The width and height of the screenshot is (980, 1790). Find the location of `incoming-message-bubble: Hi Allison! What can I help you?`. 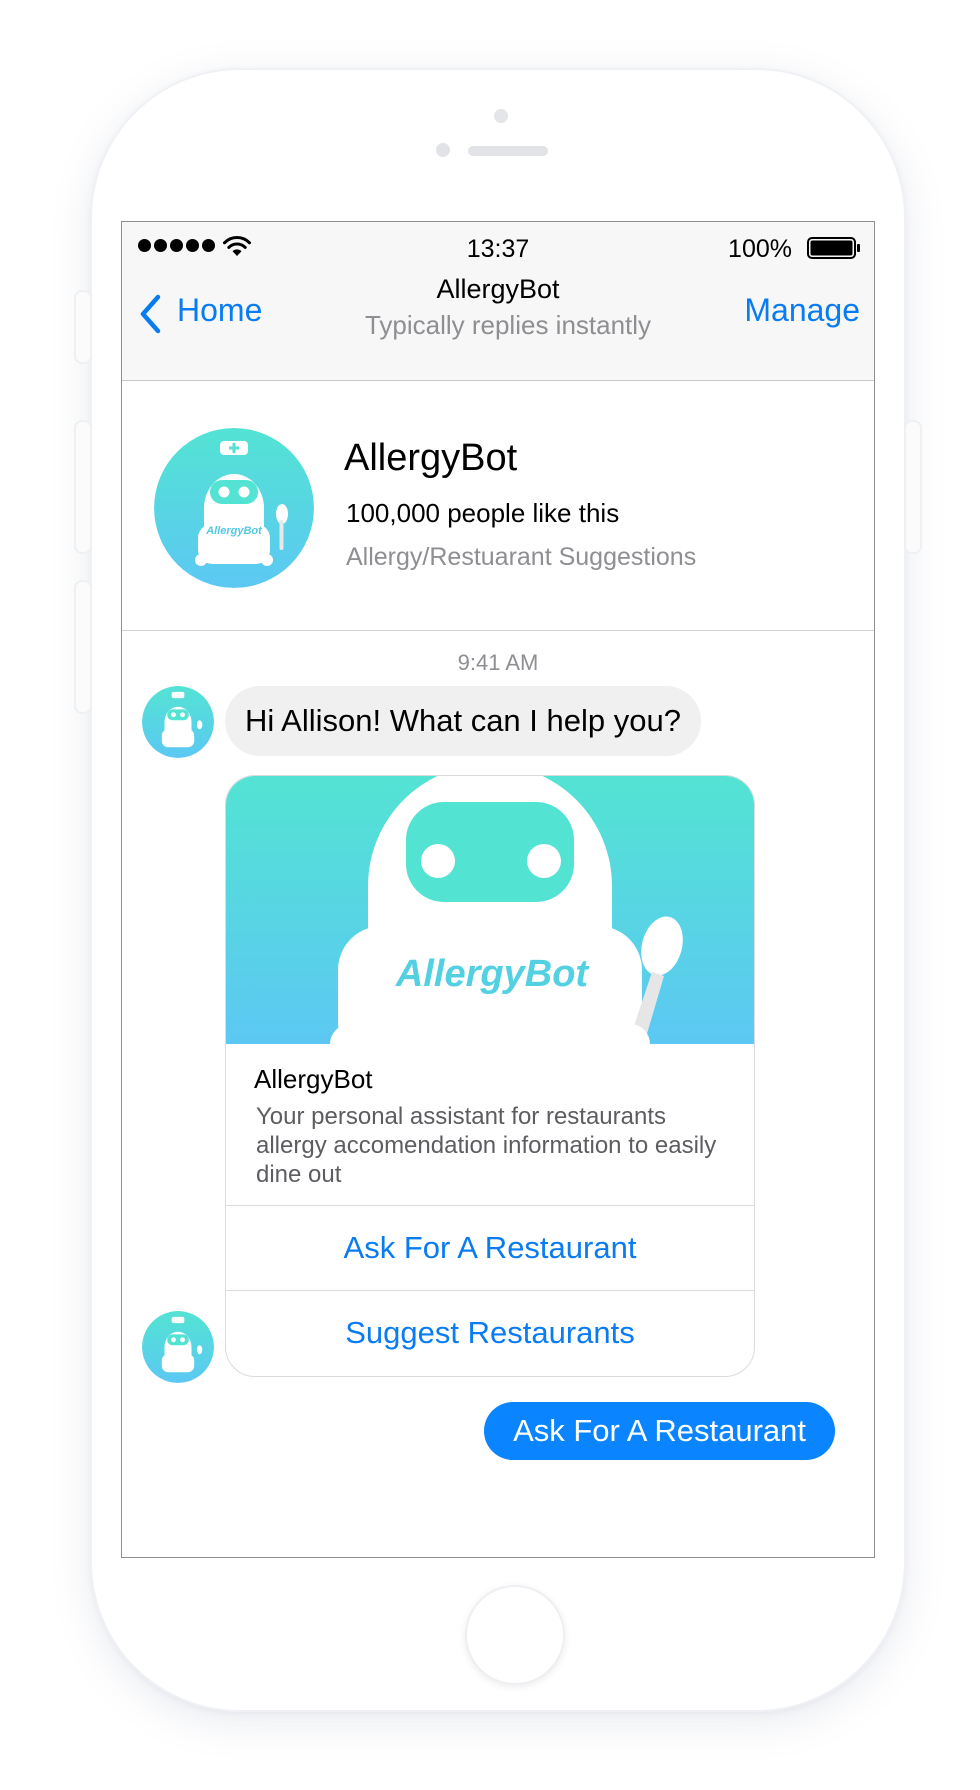

incoming-message-bubble: Hi Allison! What can I help you? is located at coordinates (463, 721).